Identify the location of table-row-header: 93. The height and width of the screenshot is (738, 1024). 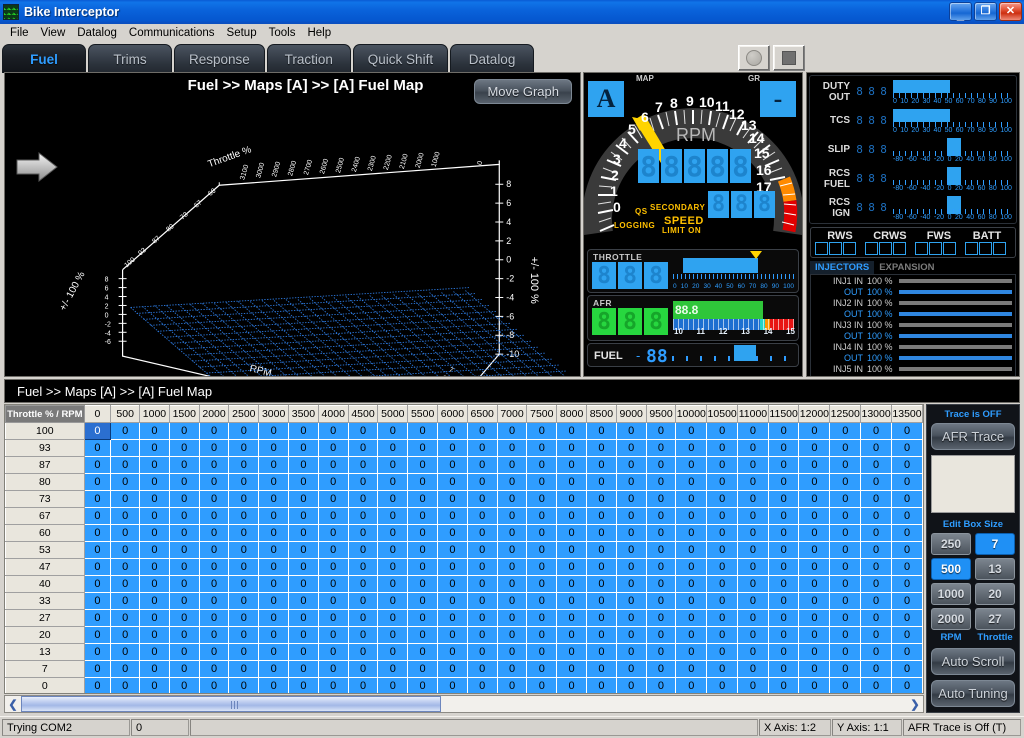
(45, 448).